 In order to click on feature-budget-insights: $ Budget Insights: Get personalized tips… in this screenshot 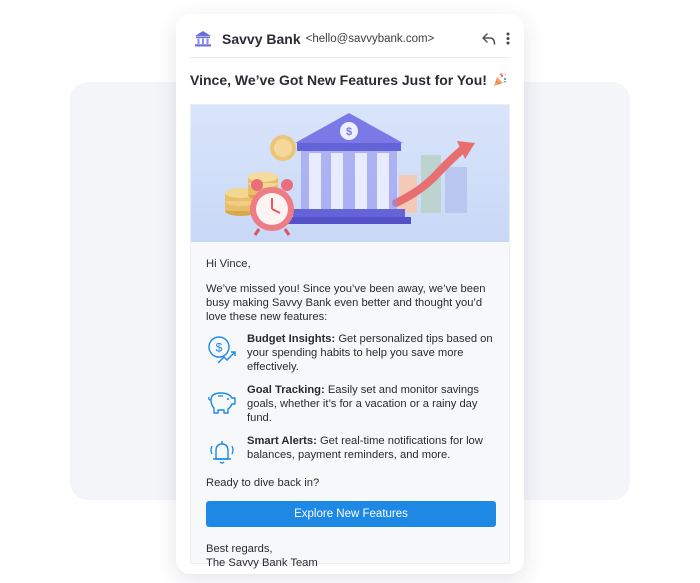, I will do `click(351, 353)`.